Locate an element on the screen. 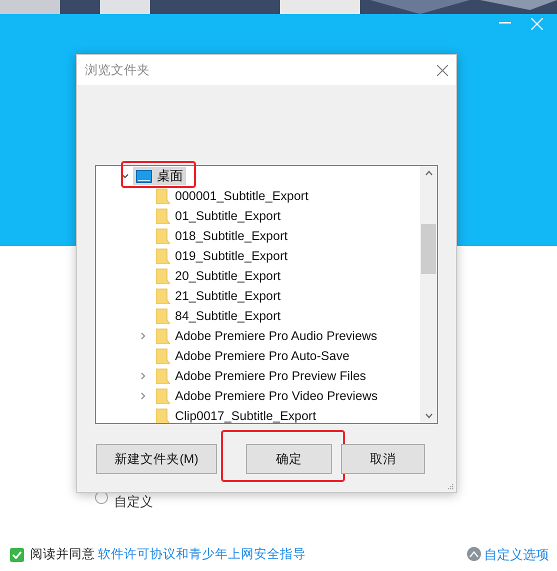 The image size is (557, 571). tree-item: 桌面 is located at coordinates (159, 176).